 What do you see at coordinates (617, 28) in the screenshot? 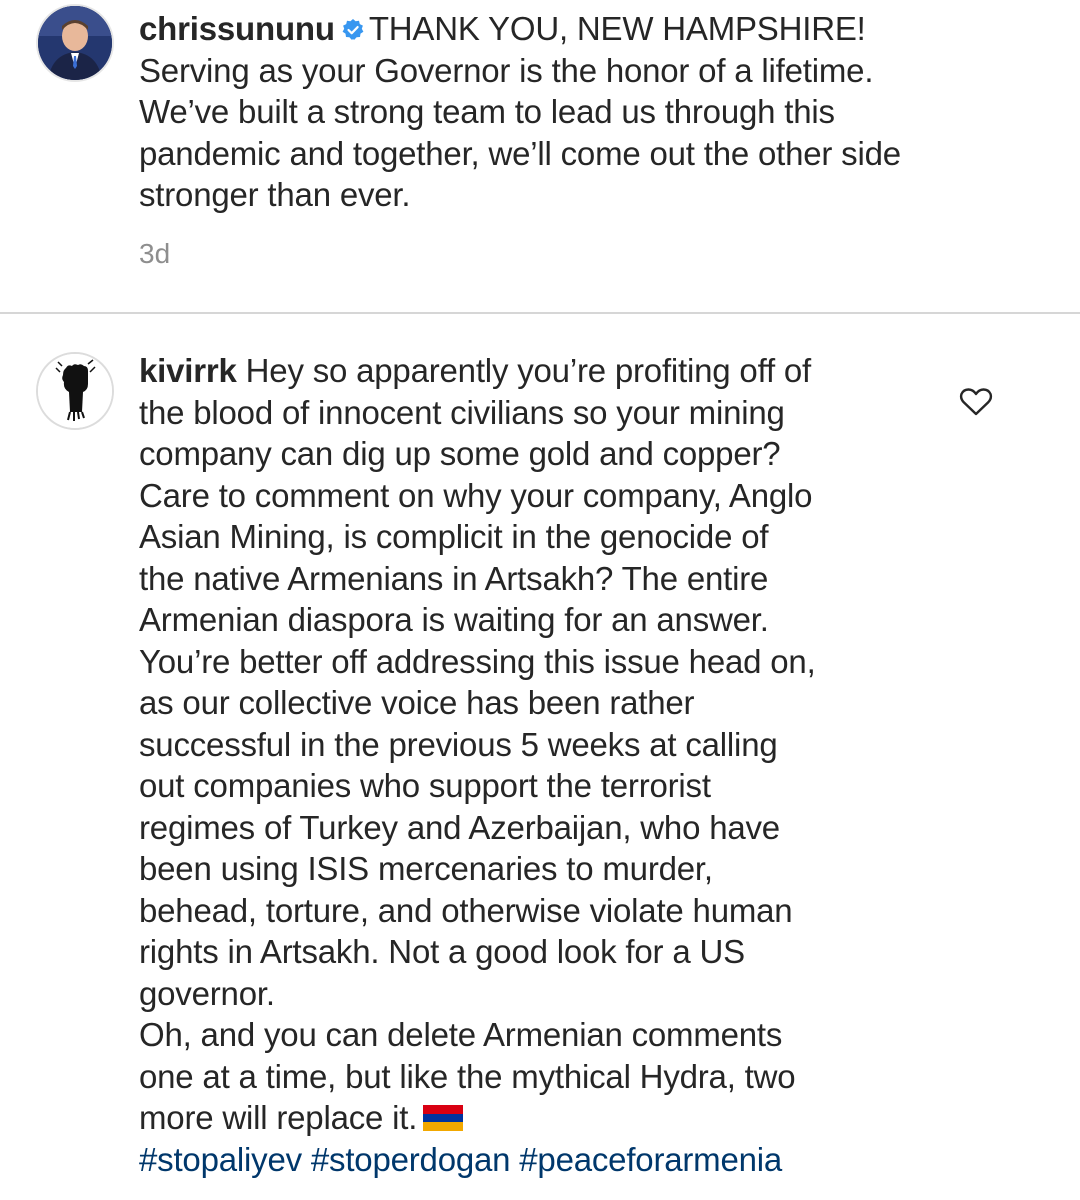
I see `caption-line-text: THANK YOU, NEW HAMPSHIRE!` at bounding box center [617, 28].